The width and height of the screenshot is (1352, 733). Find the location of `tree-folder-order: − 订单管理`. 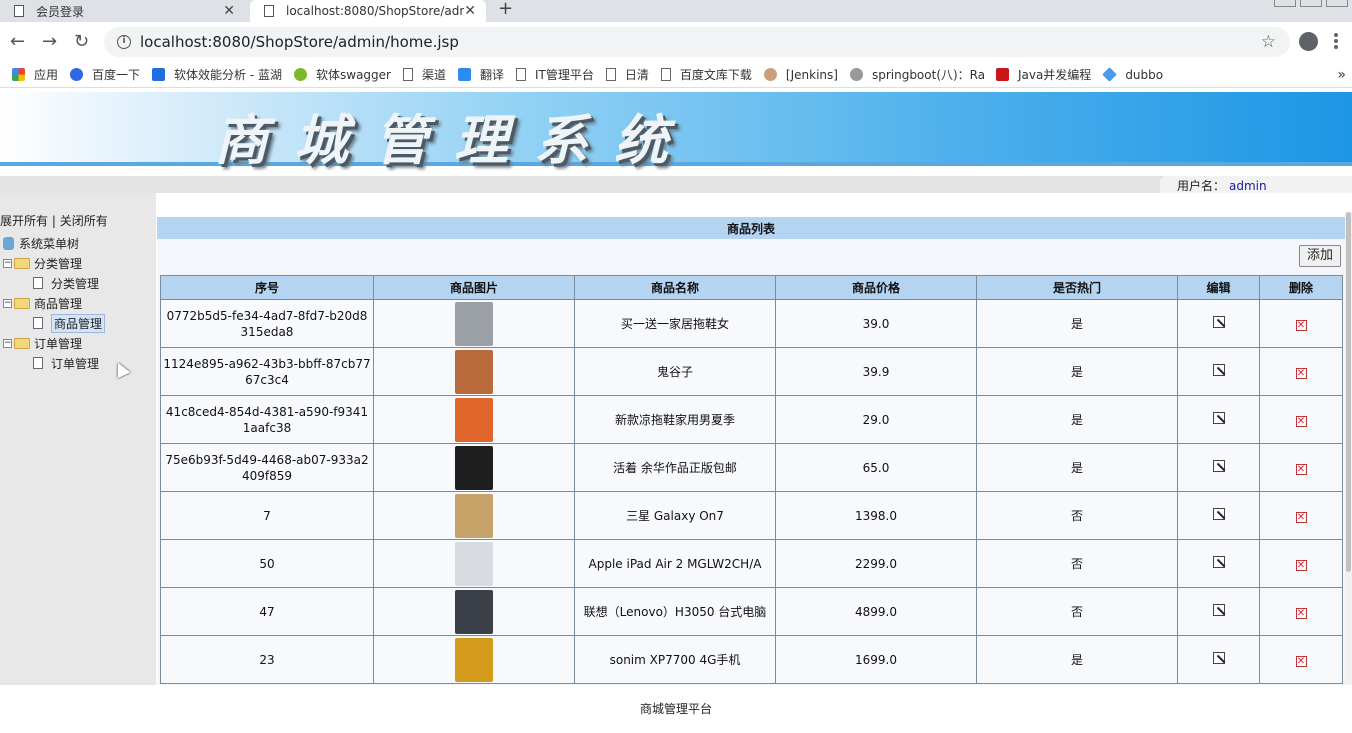

tree-folder-order: − 订单管理 is located at coordinates (54, 343).